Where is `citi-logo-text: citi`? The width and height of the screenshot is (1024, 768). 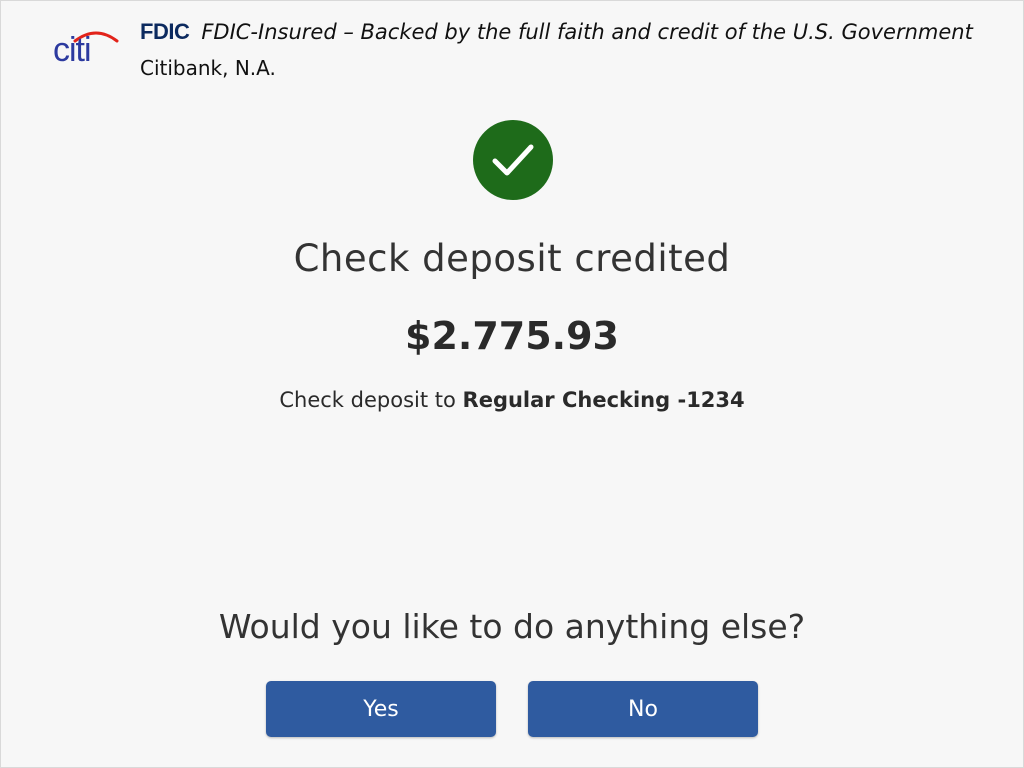 citi-logo-text: citi is located at coordinates (72, 50).